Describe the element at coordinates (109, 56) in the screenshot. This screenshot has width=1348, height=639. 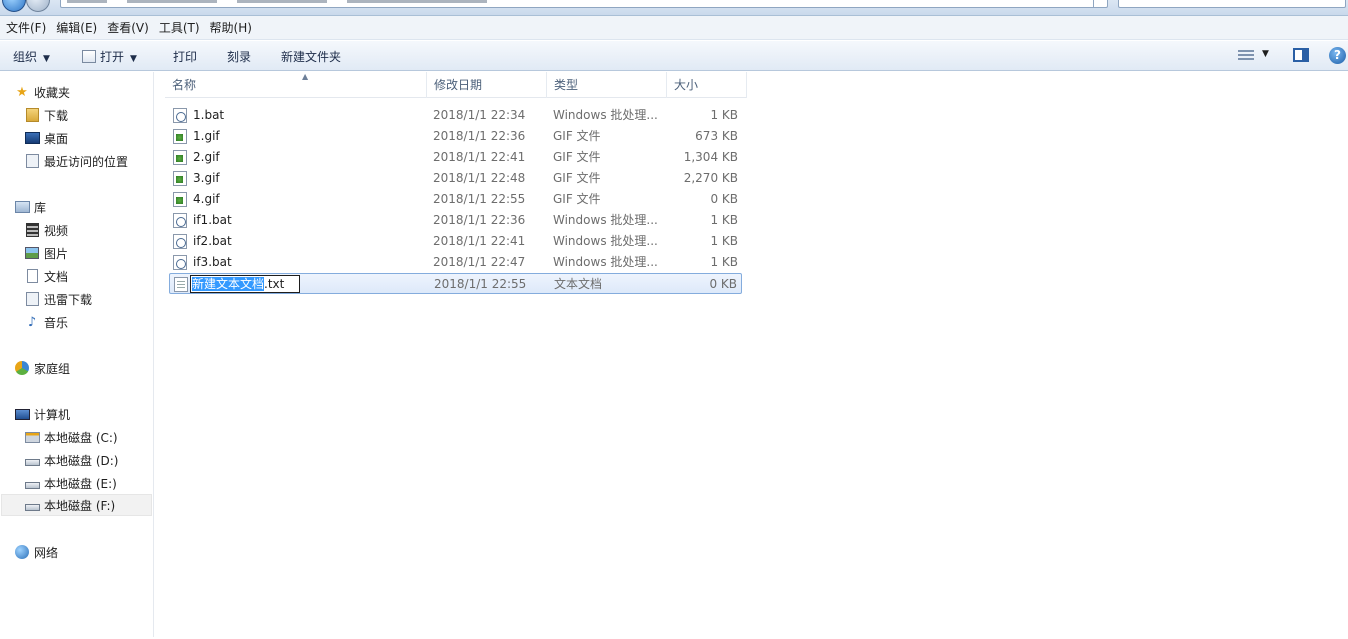
I see `open-button: 打开 ▼` at that location.